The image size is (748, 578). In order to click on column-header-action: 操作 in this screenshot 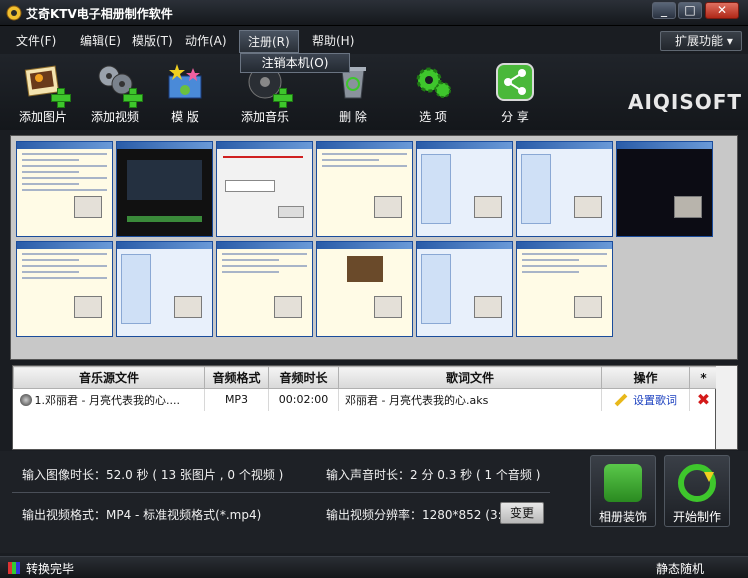, I will do `click(645, 377)`.